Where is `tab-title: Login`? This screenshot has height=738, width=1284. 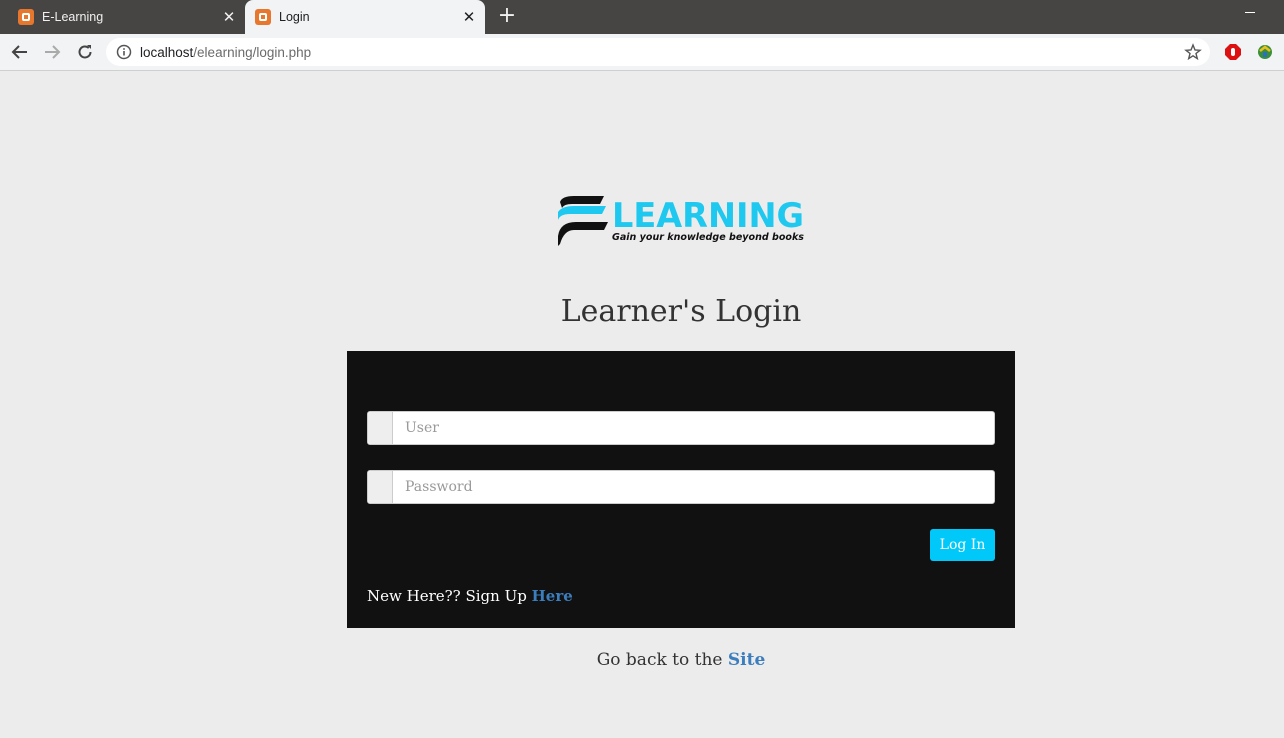 tab-title: Login is located at coordinates (294, 17).